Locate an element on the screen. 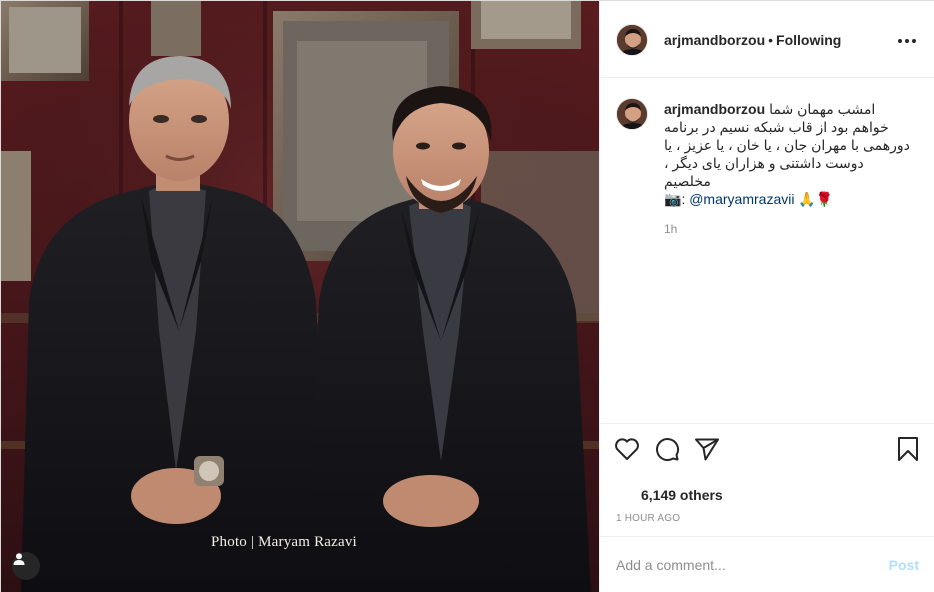 This screenshot has height=592, width=934. caption-first-line: arjmandborzou امشب مهمان شما is located at coordinates (789, 109).